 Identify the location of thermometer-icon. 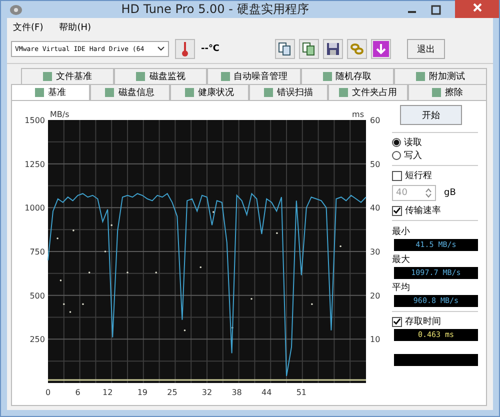
(185, 49).